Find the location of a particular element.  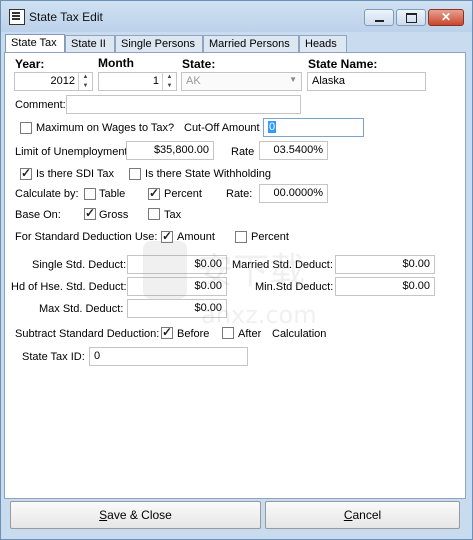

chevron-down-icon: ▼ is located at coordinates (293, 79).